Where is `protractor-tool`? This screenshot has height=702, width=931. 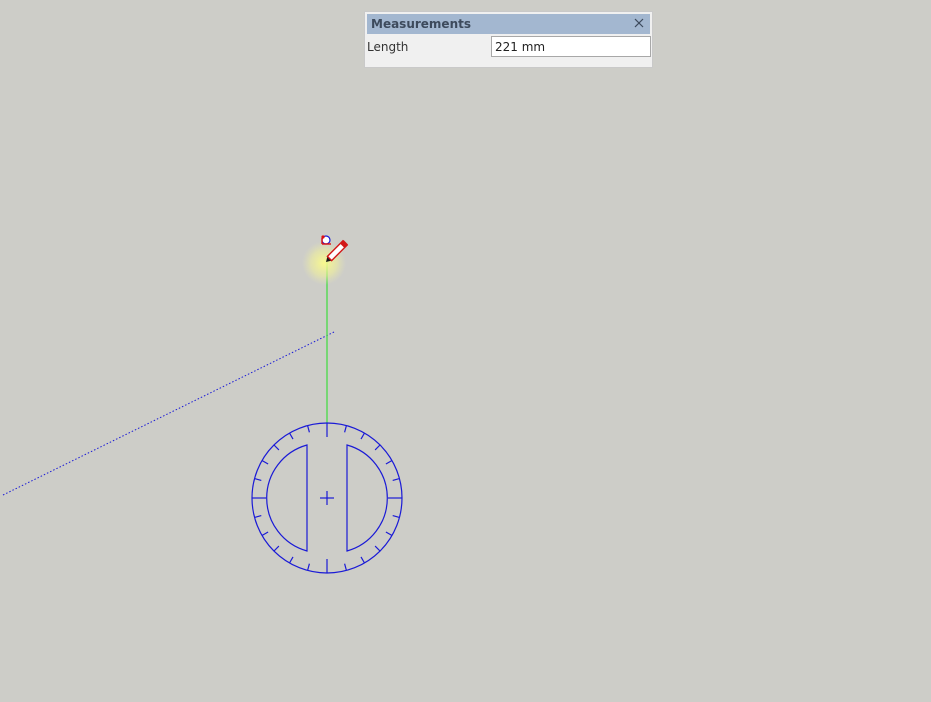
protractor-tool is located at coordinates (327, 498).